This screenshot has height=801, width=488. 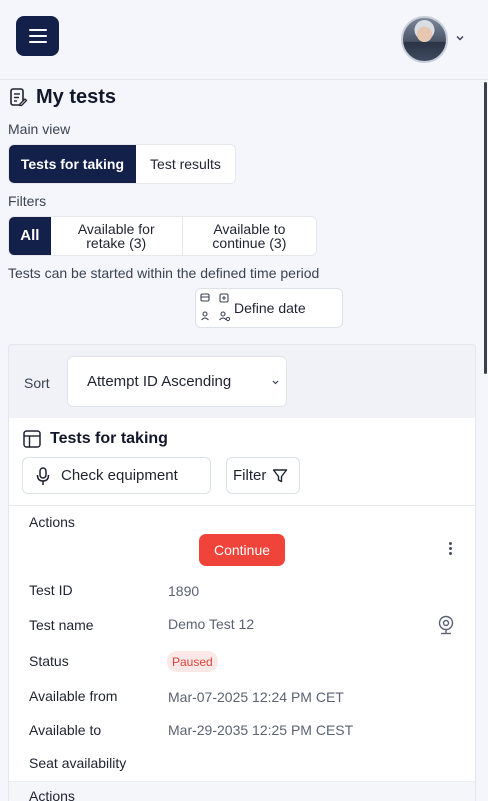 I want to click on filter-all: All, so click(x=30, y=236).